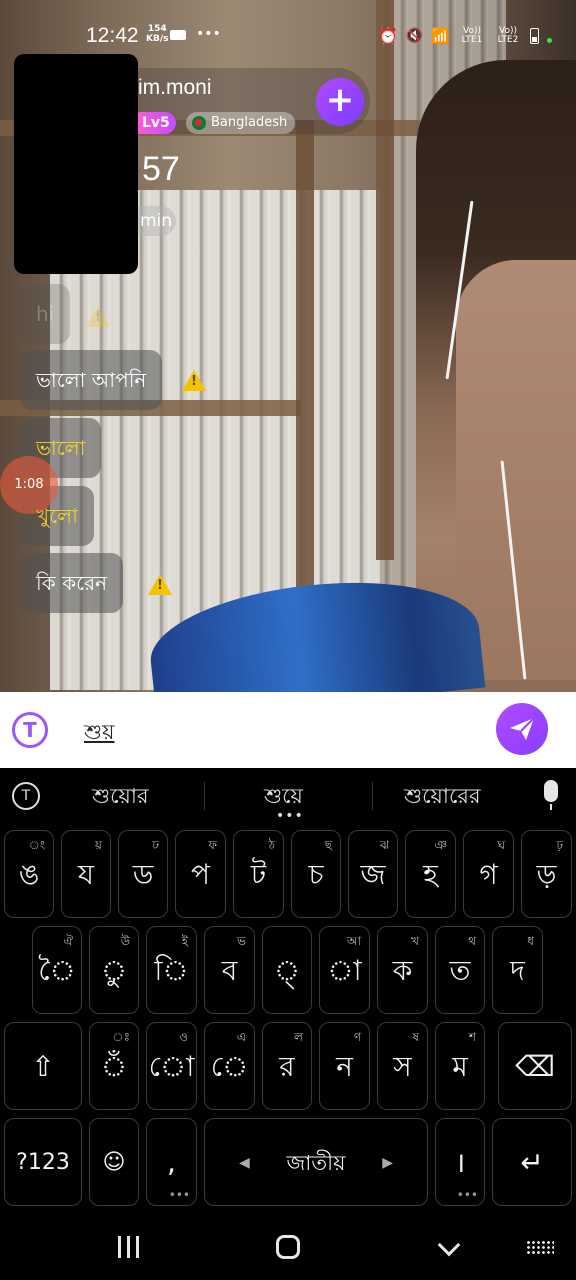 This screenshot has height=1280, width=576. Describe the element at coordinates (30, 730) in the screenshot. I see `translate-icon: T` at that location.